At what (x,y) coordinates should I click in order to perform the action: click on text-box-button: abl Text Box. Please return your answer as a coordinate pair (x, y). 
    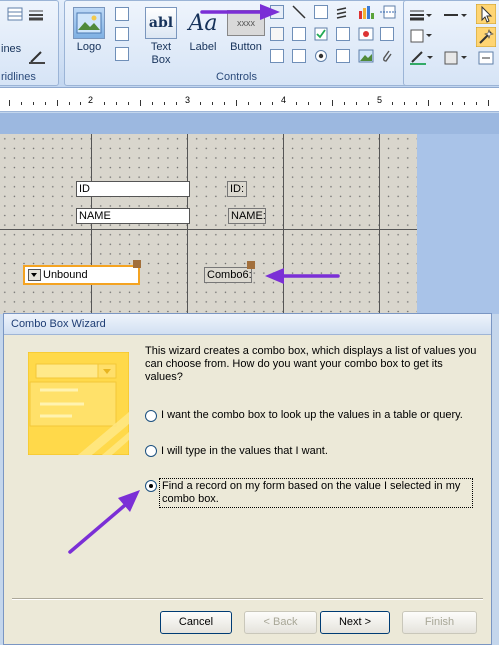
    Looking at the image, I should click on (161, 37).